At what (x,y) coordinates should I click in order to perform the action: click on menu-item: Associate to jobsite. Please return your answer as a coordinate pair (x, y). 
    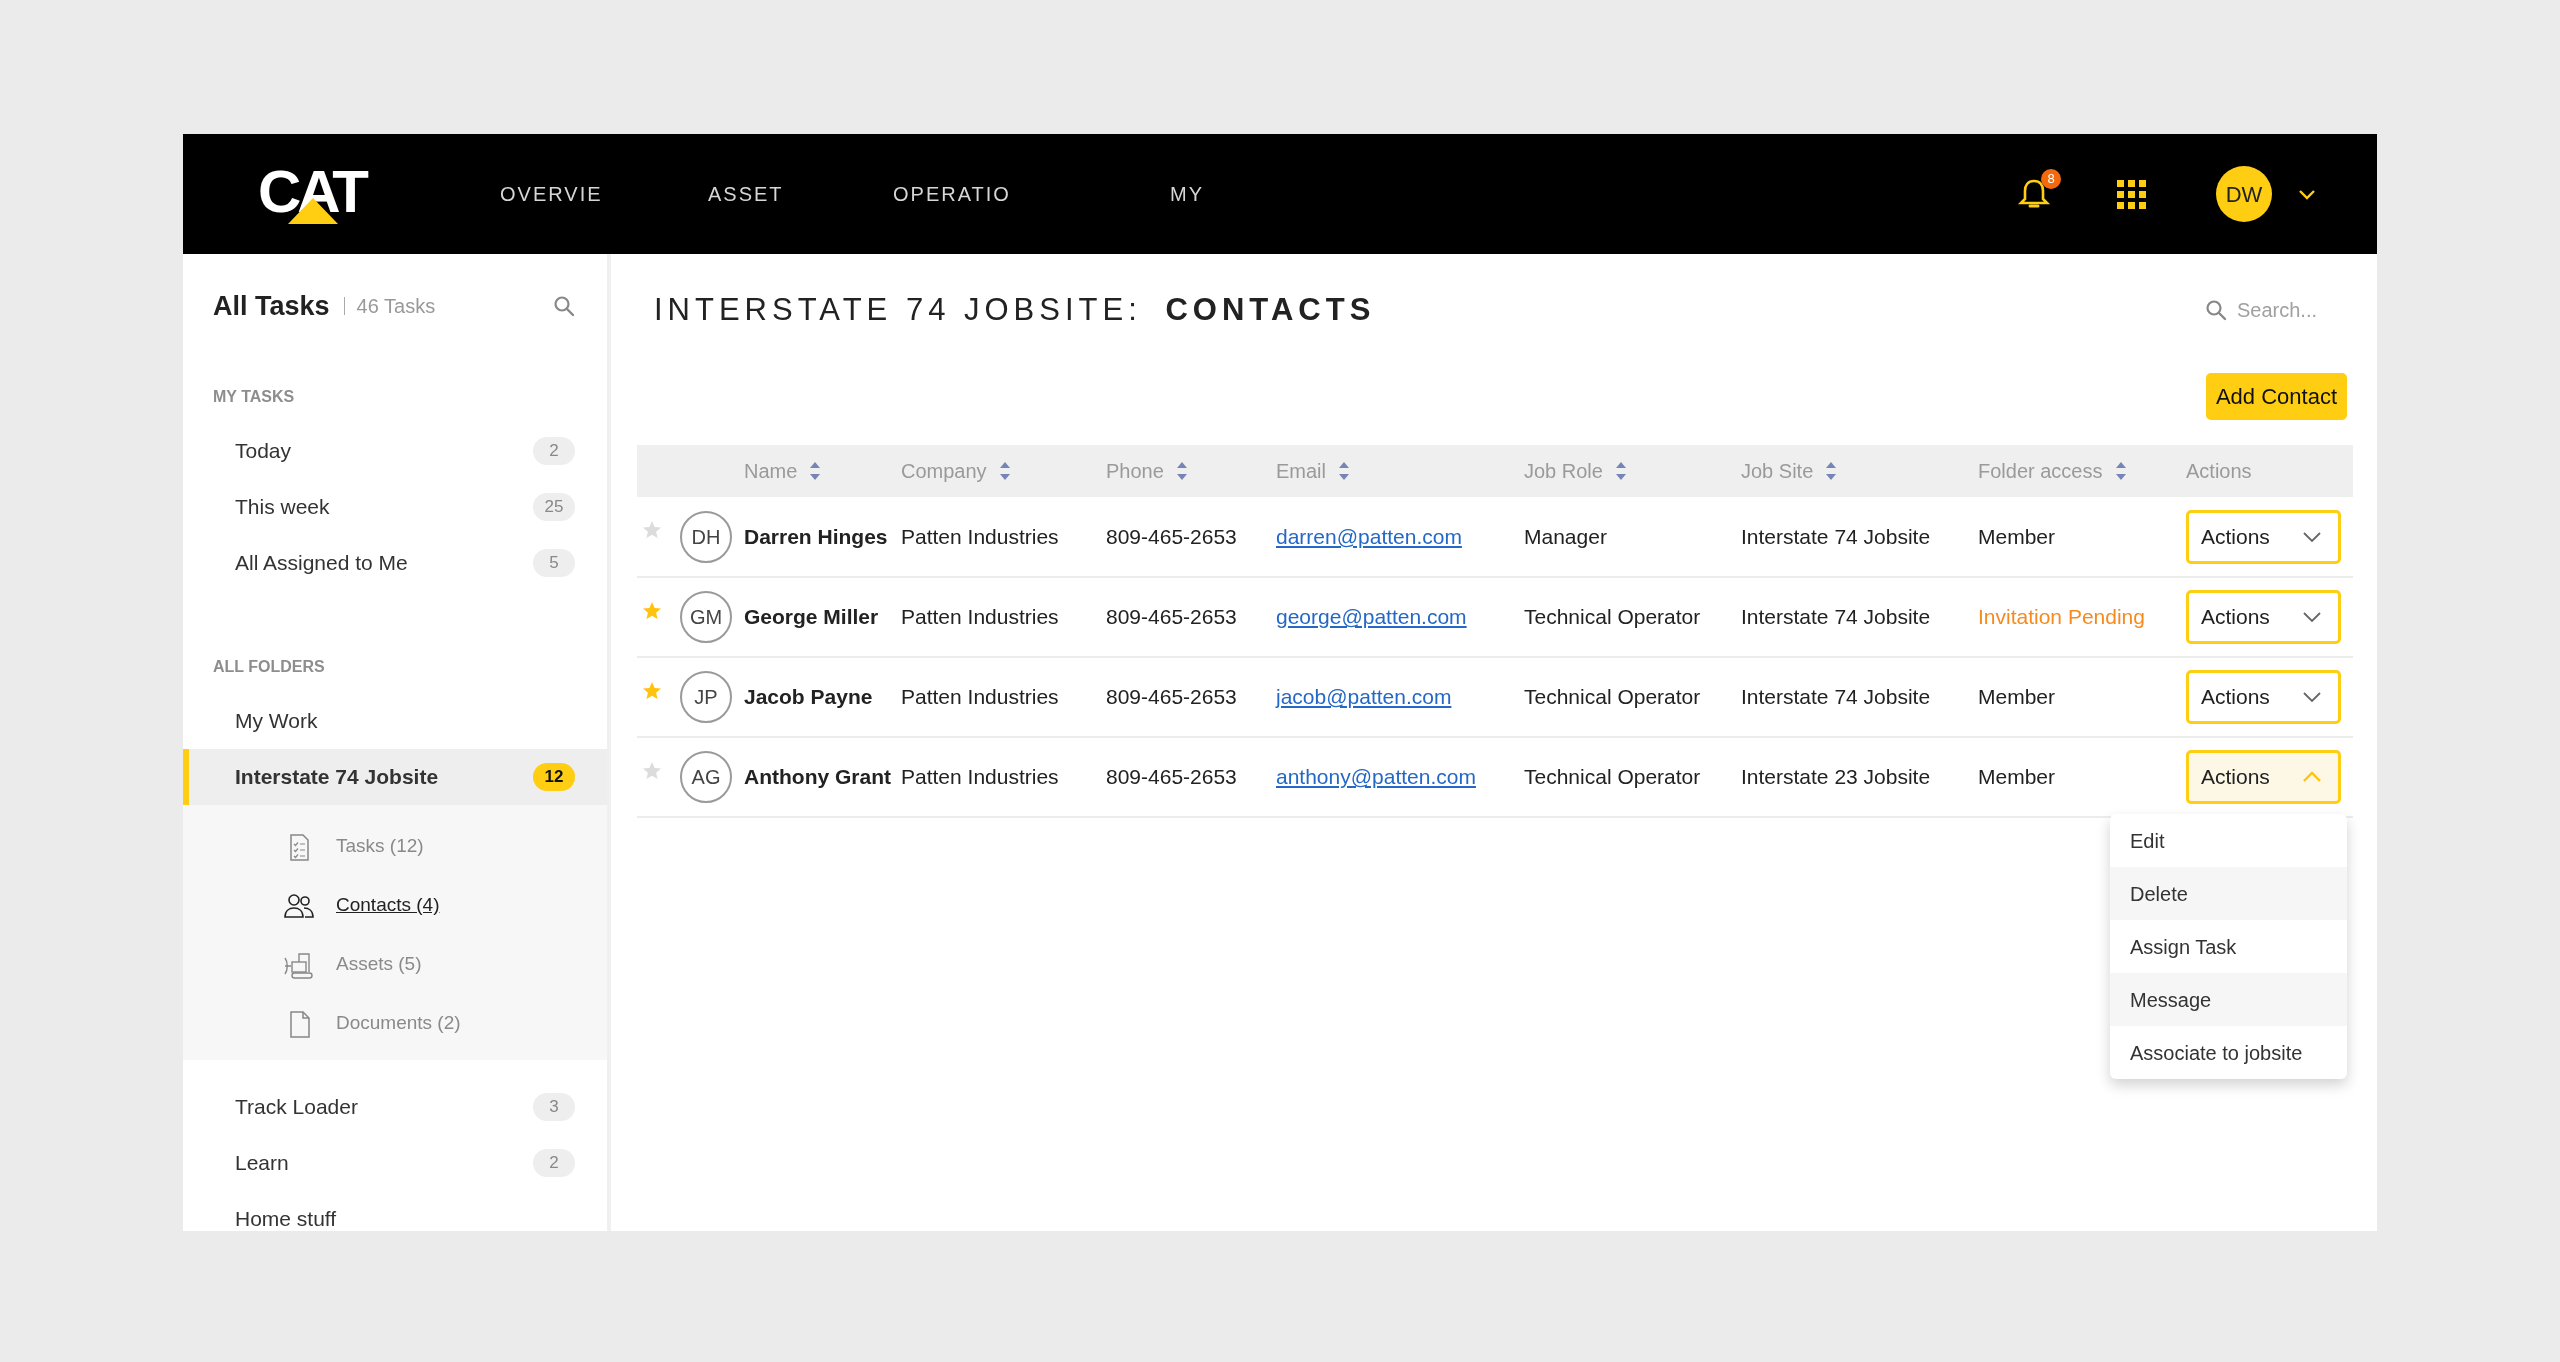
    Looking at the image, I should click on (2228, 1052).